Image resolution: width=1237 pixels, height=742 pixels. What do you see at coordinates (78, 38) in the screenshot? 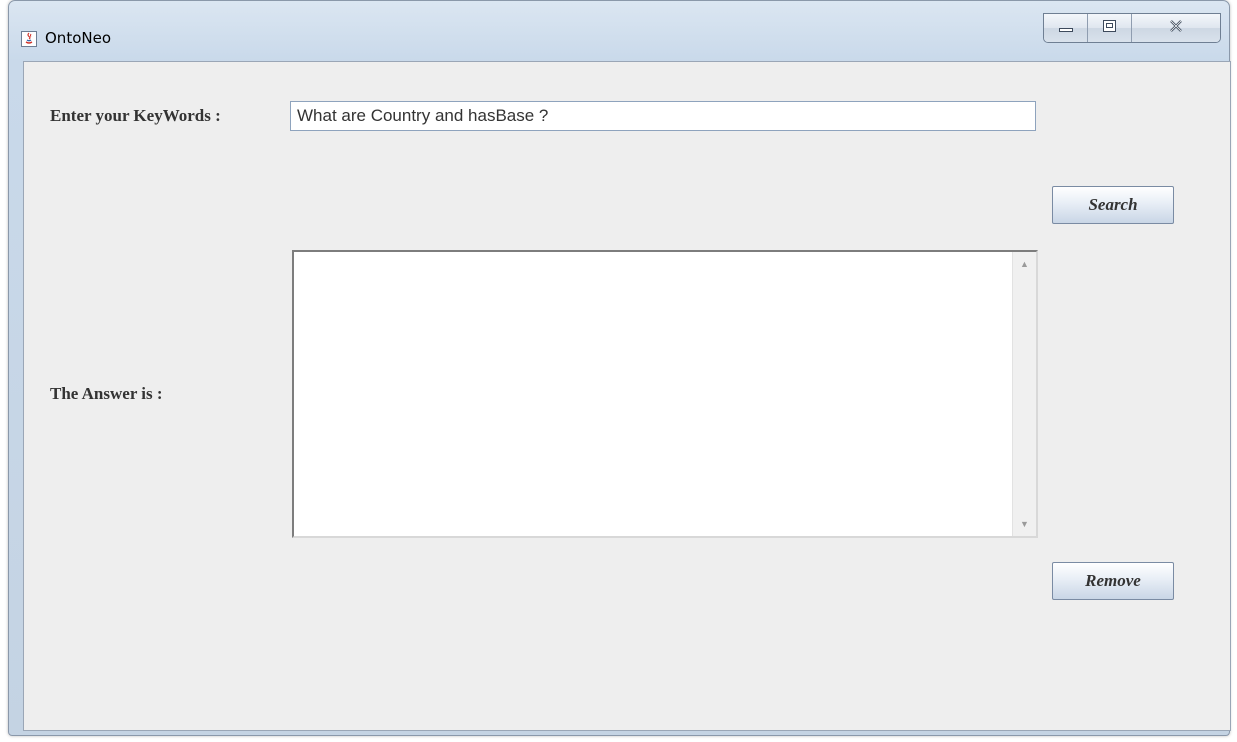
I see `window-title: OntoNeo` at bounding box center [78, 38].